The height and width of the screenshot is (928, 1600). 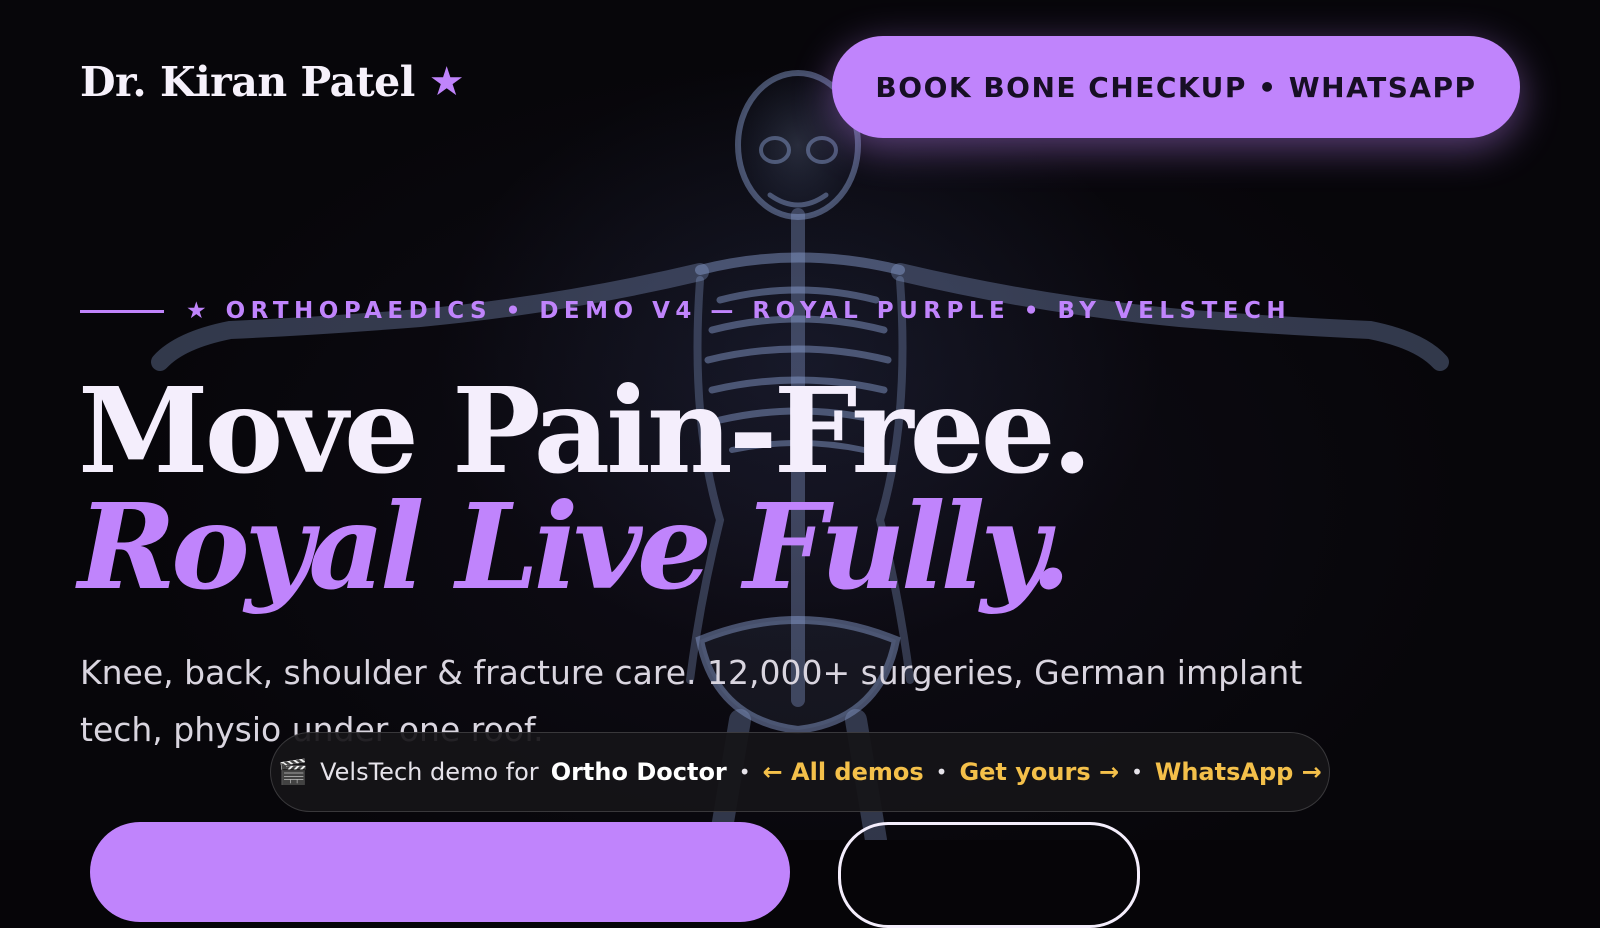 I want to click on demo-subject: Ortho Doctor, so click(x=638, y=772).